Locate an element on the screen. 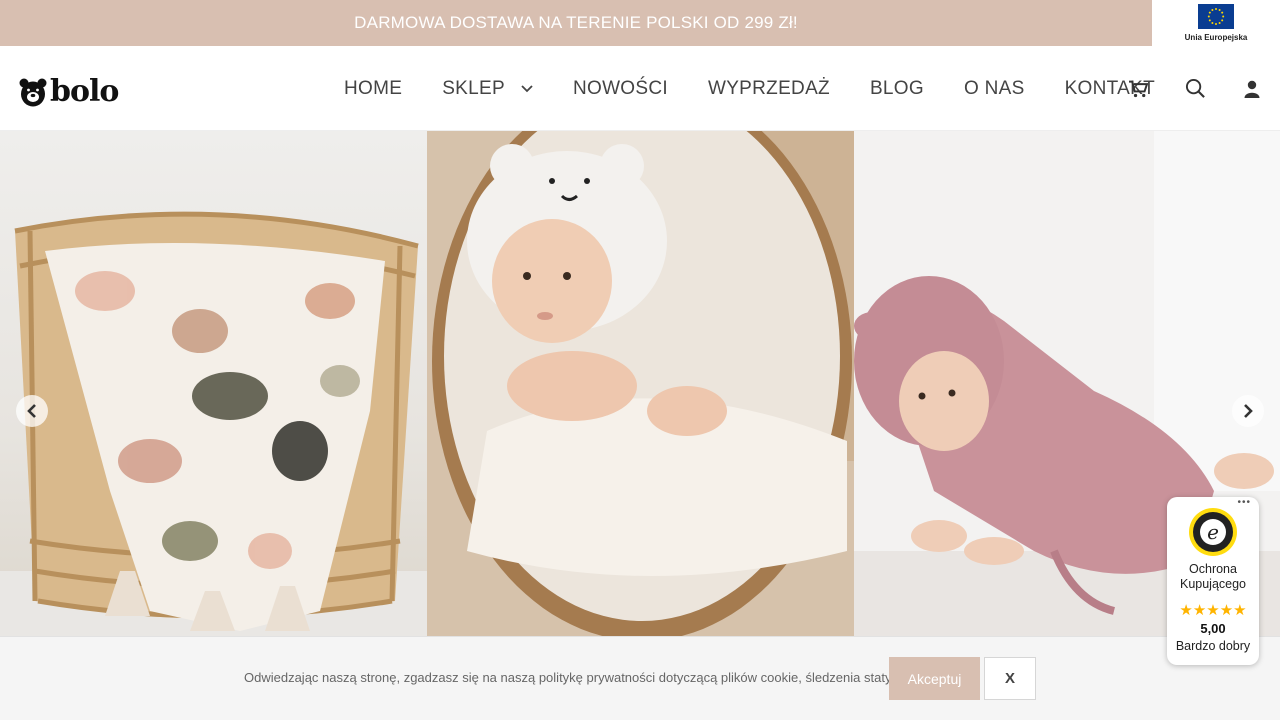 The image size is (1280, 720). eu-badge: Unia Europejska is located at coordinates (1216, 23).